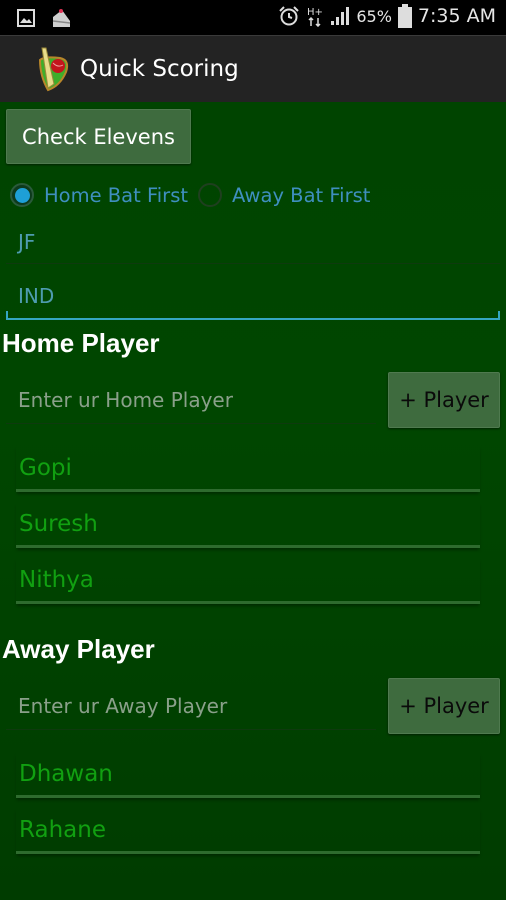 Image resolution: width=506 pixels, height=900 pixels. I want to click on battery-icon, so click(404, 16).